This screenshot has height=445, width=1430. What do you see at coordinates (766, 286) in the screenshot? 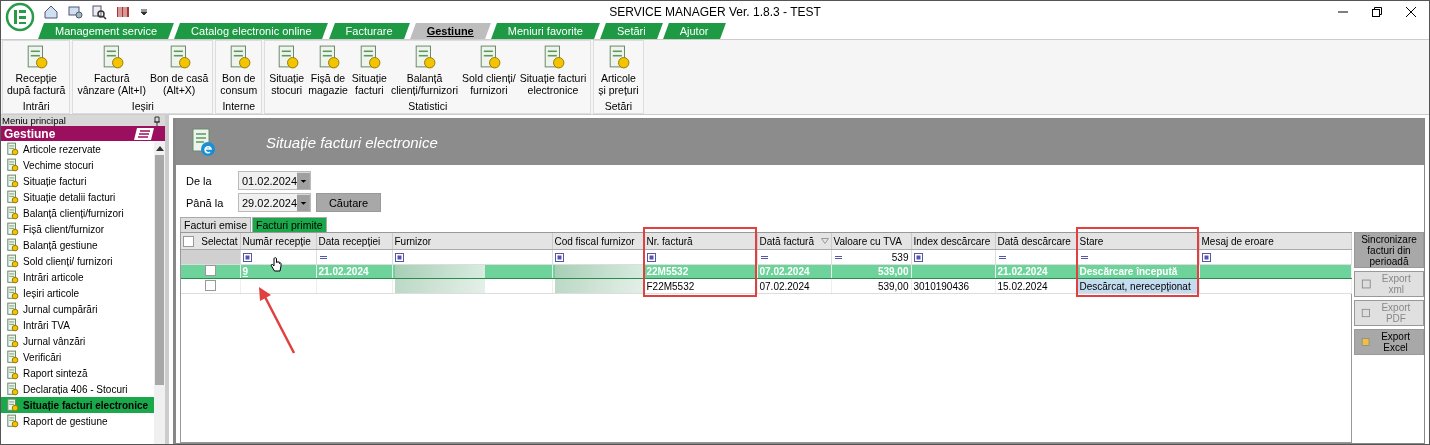
I see `table-row: F22M5532 07.02.2024 539,00 3010190436 15.02.2024 Descărcat, nerecepționat` at bounding box center [766, 286].